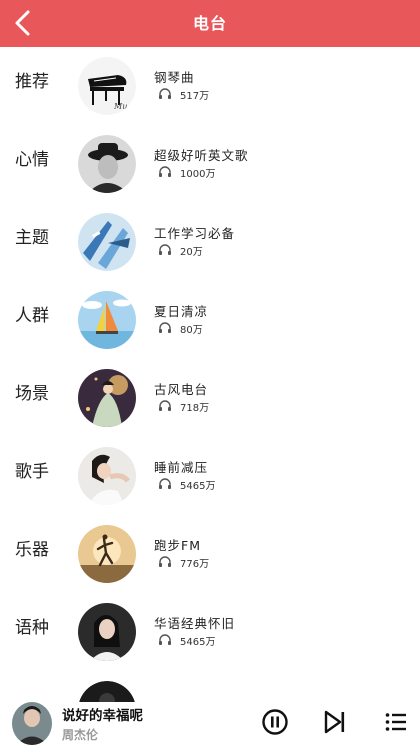  What do you see at coordinates (210, 554) in the screenshot?
I see `list-item: 乐器 跑步FM 776万` at bounding box center [210, 554].